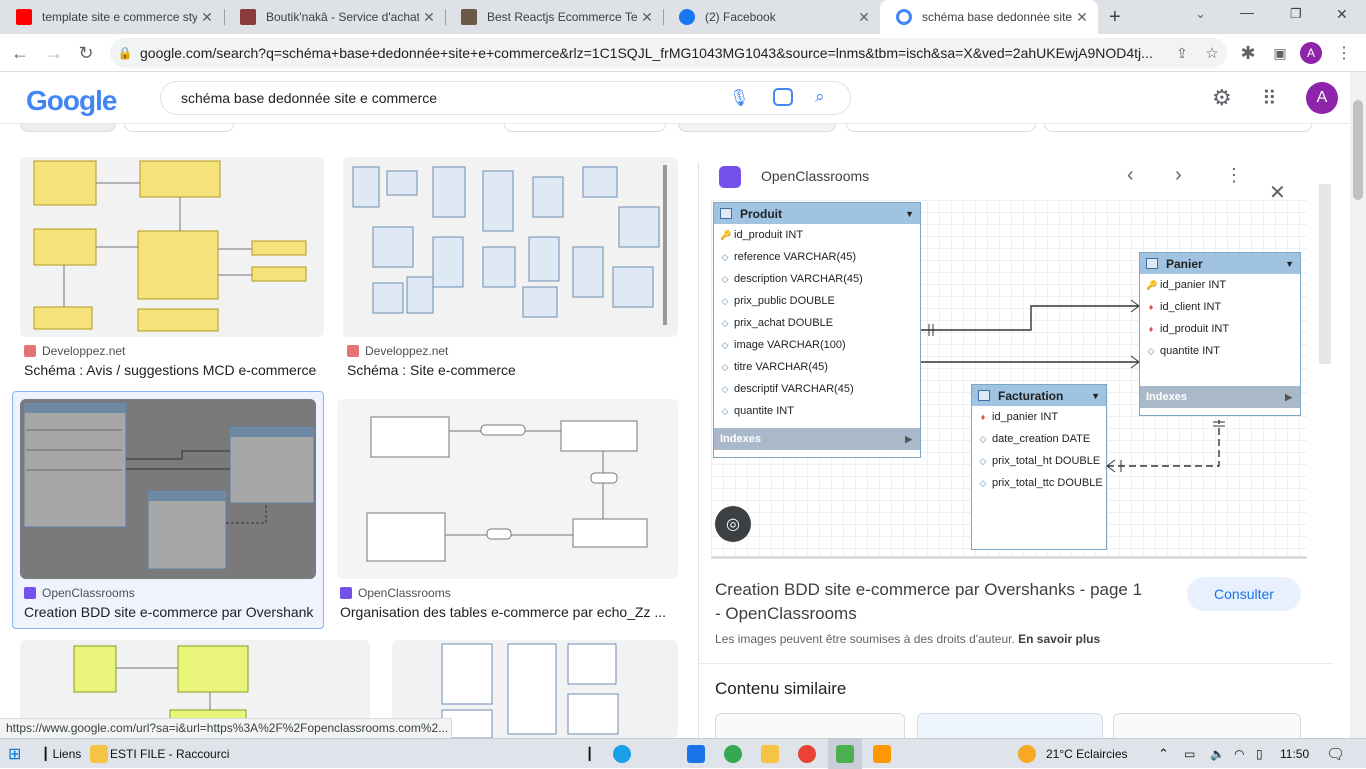  What do you see at coordinates (1087, 754) in the screenshot?
I see `weather-text: 21°C Eclaircies` at bounding box center [1087, 754].